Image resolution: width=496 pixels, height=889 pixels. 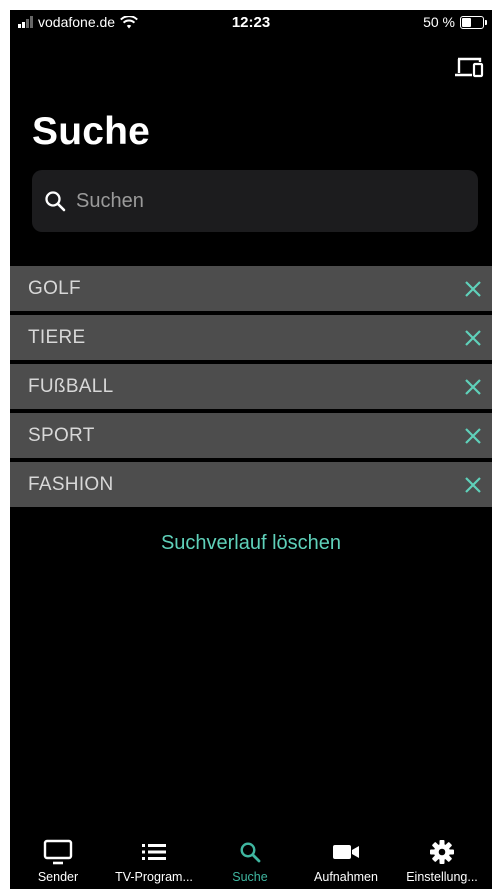 I want to click on battery-percent: 50 %, so click(x=439, y=22).